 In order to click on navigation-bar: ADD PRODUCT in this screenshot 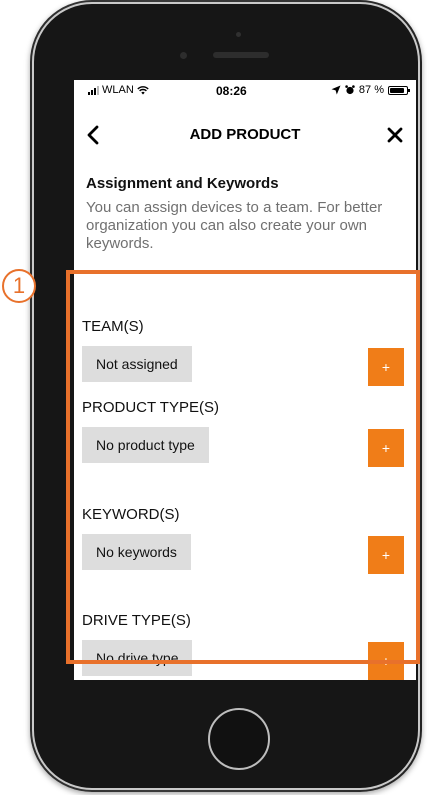, I will do `click(245, 135)`.